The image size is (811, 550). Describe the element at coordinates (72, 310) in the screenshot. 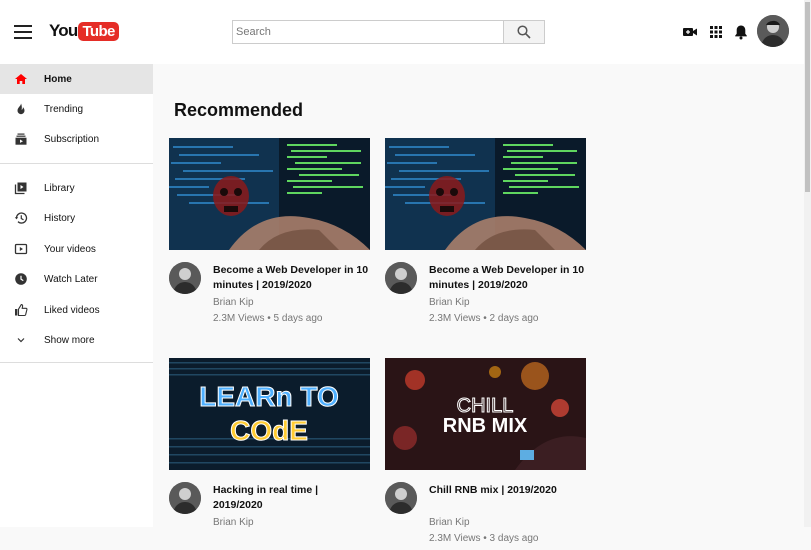

I see `sidebar-item-label: Liked videos` at that location.